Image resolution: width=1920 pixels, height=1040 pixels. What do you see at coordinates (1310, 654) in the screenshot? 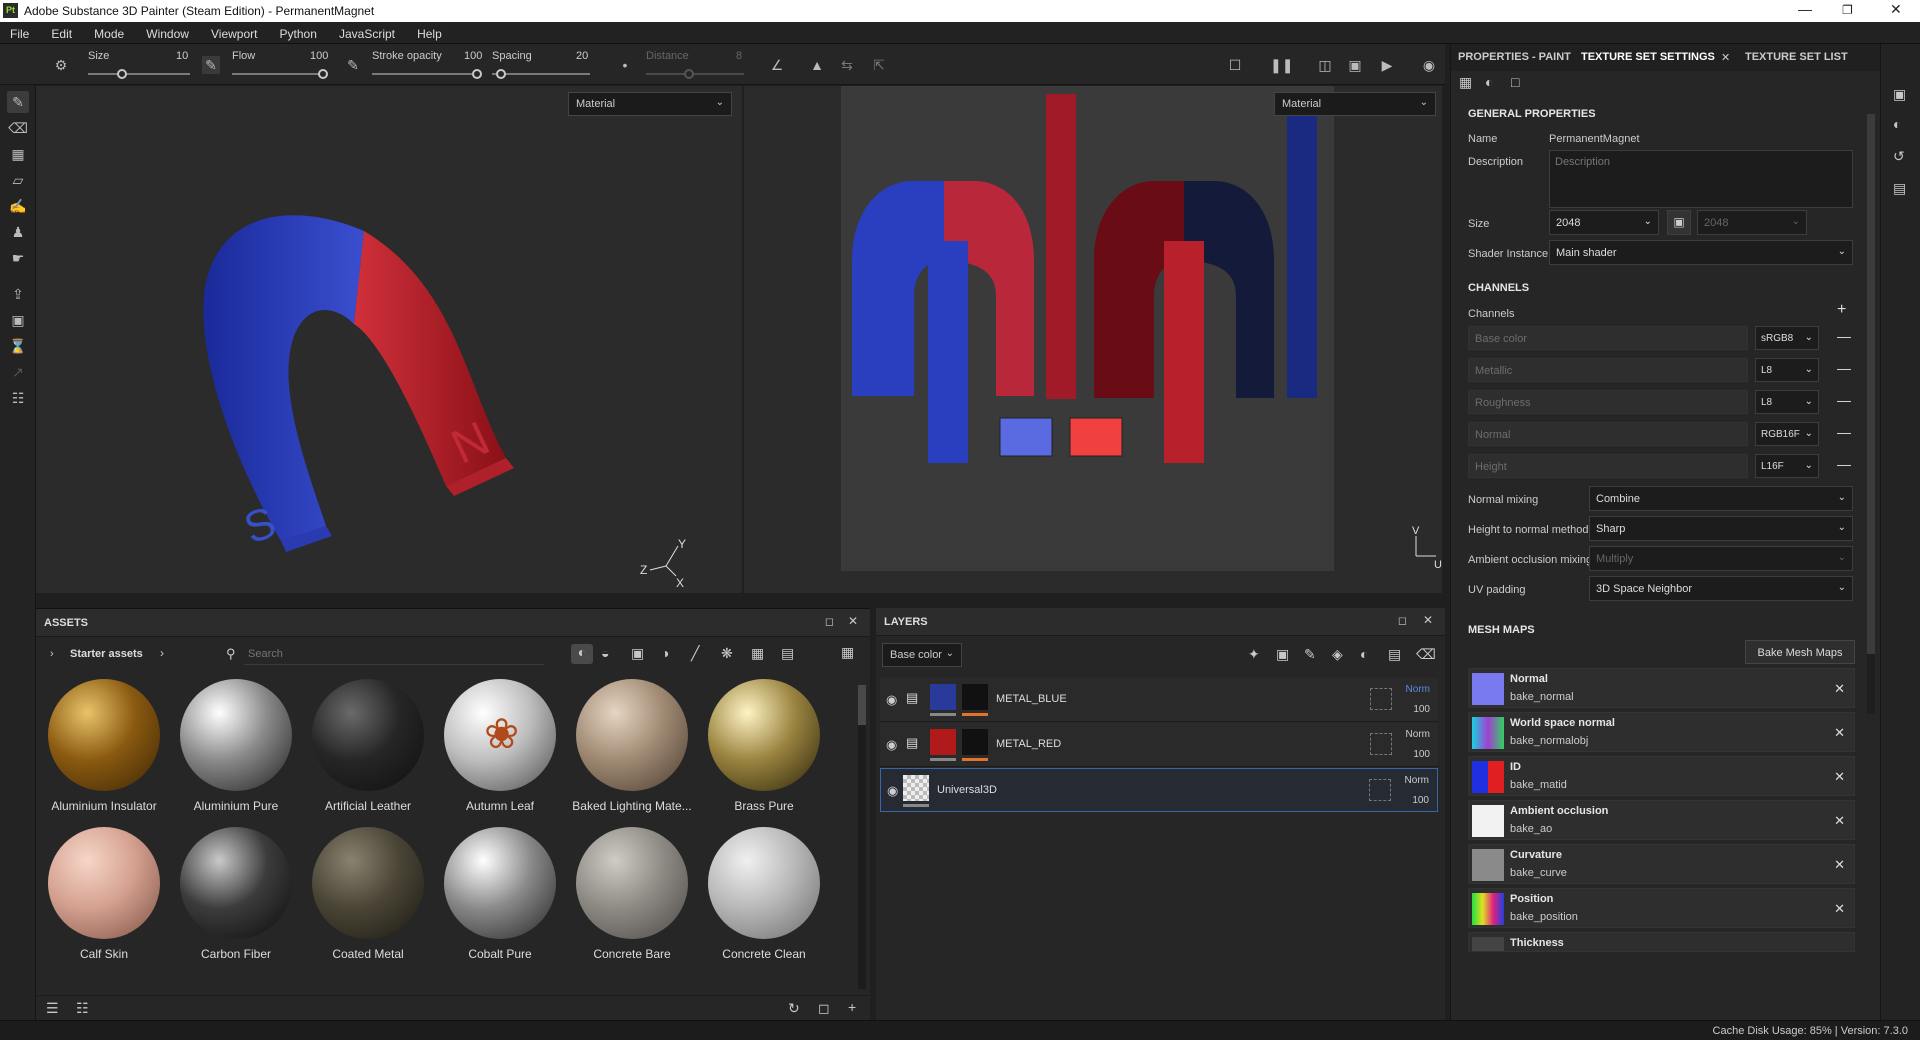
I see `add-paint-layer-icon: ✎` at bounding box center [1310, 654].